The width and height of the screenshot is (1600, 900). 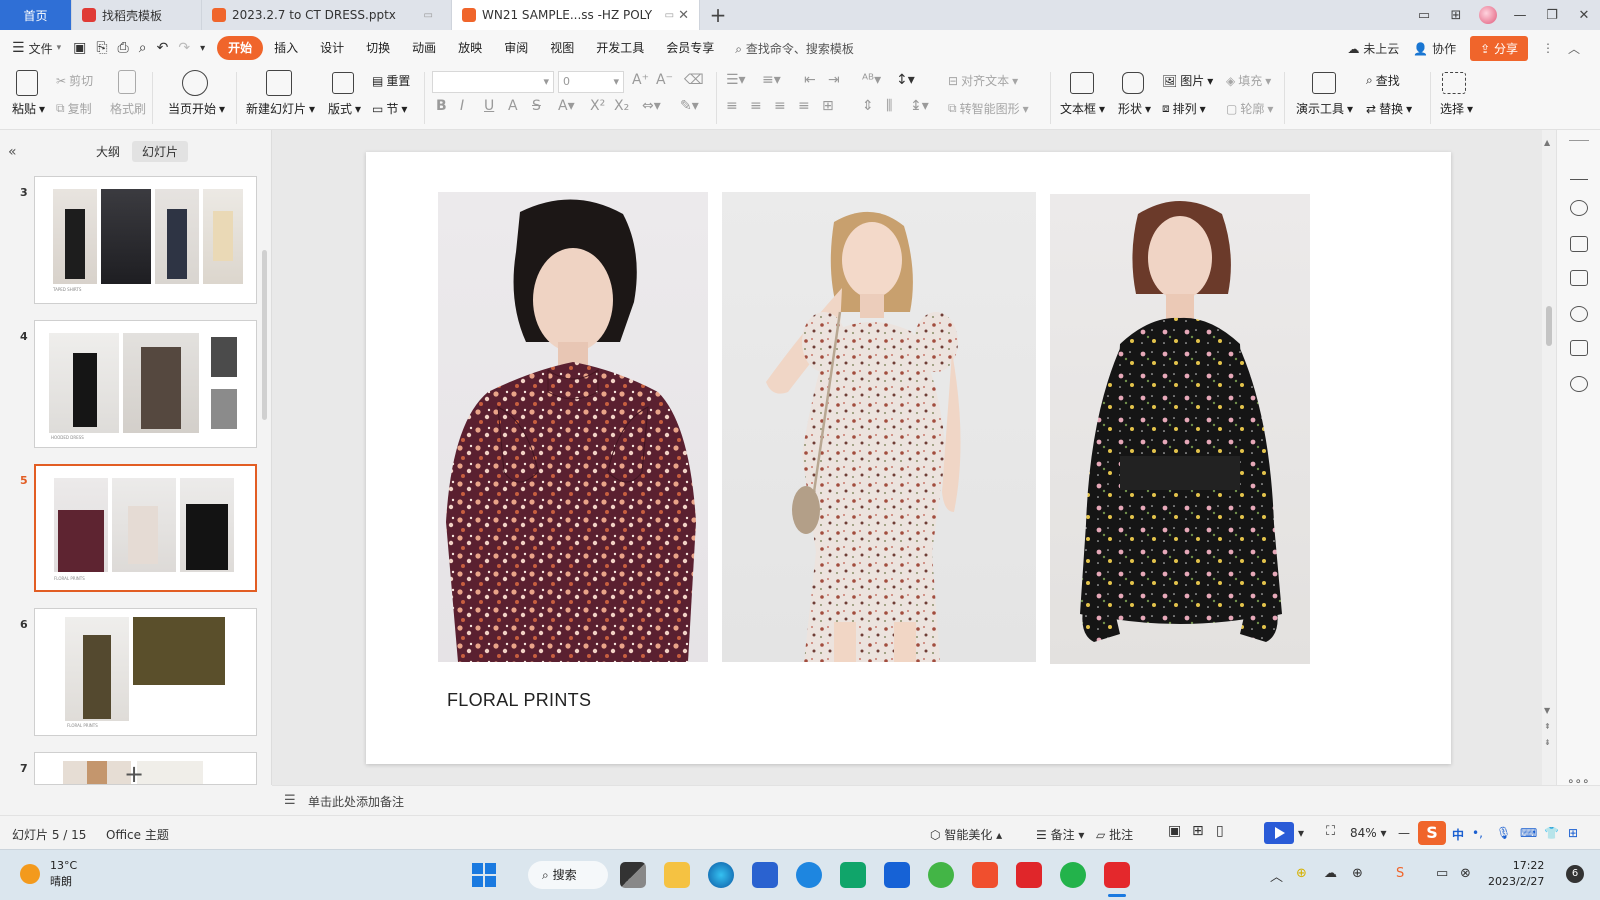 I want to click on tab-wn21-sample: WN21 SAMPLE...ss -HZ POLY ▭ ✕, so click(x=576, y=15).